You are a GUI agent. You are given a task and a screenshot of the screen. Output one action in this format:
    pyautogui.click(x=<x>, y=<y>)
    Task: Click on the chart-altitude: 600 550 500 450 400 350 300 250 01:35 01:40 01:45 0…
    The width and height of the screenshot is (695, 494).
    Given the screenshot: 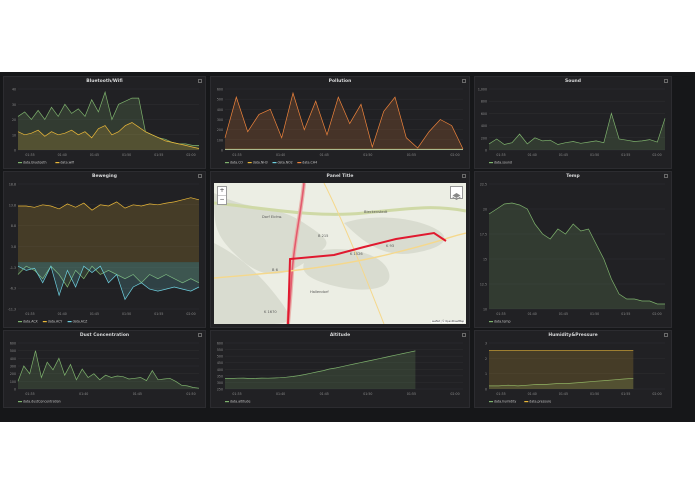 What is the action you would take?
    pyautogui.click(x=340, y=373)
    